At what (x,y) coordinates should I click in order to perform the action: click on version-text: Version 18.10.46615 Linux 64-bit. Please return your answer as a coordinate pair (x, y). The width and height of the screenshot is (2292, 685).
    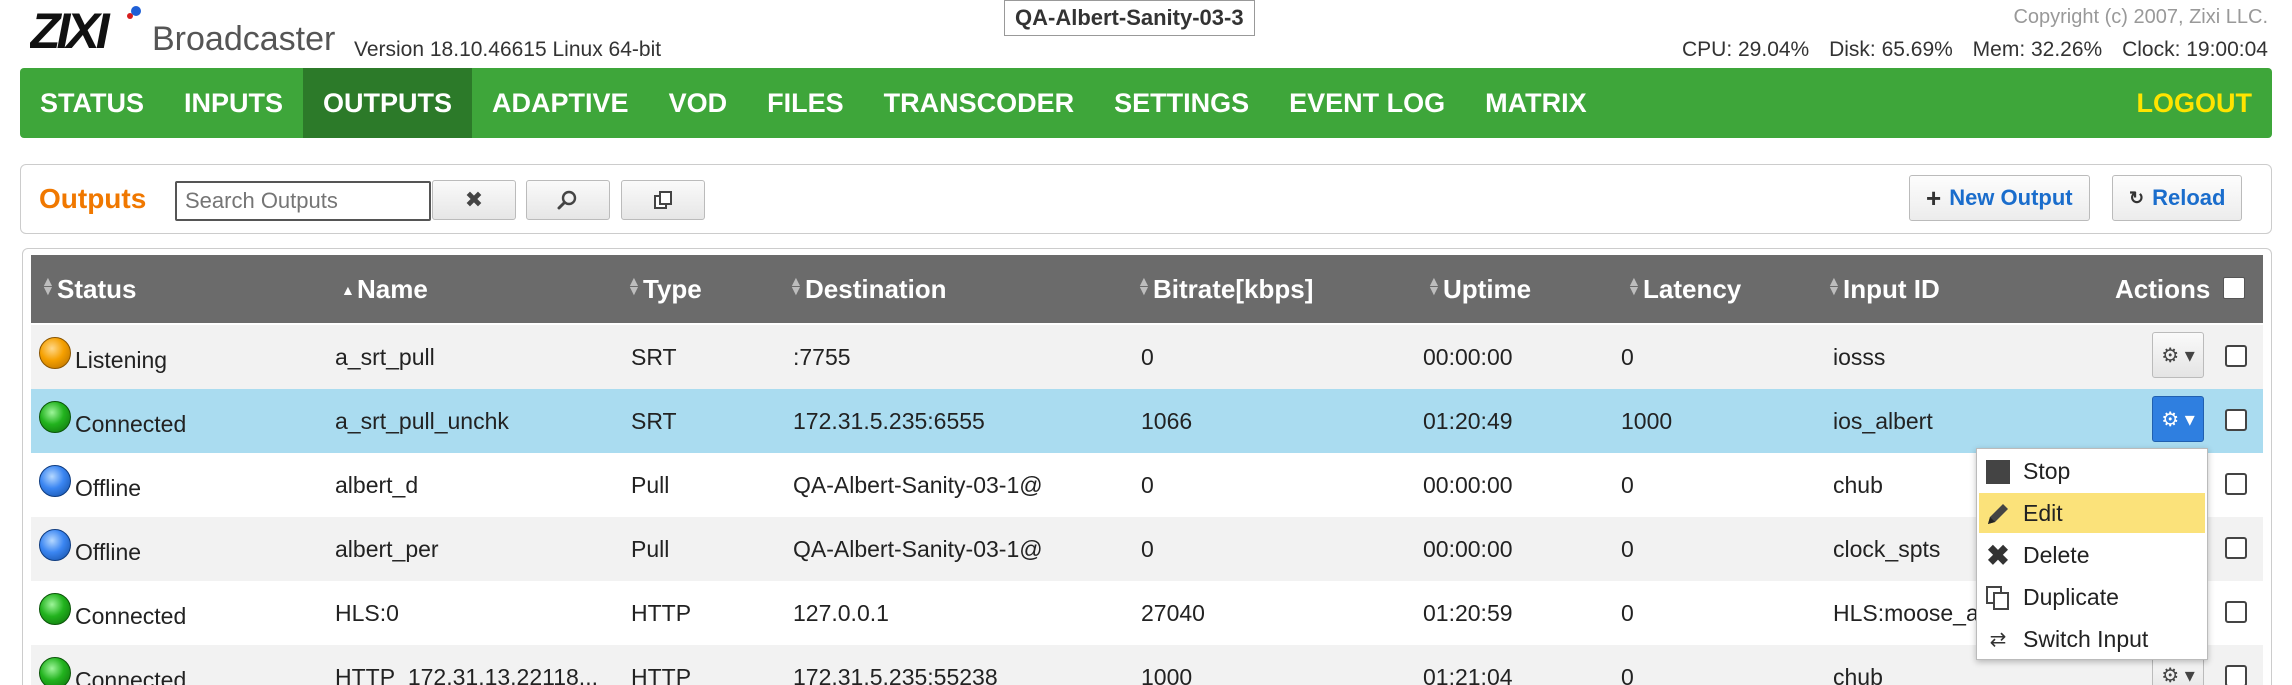
    Looking at the image, I should click on (507, 50).